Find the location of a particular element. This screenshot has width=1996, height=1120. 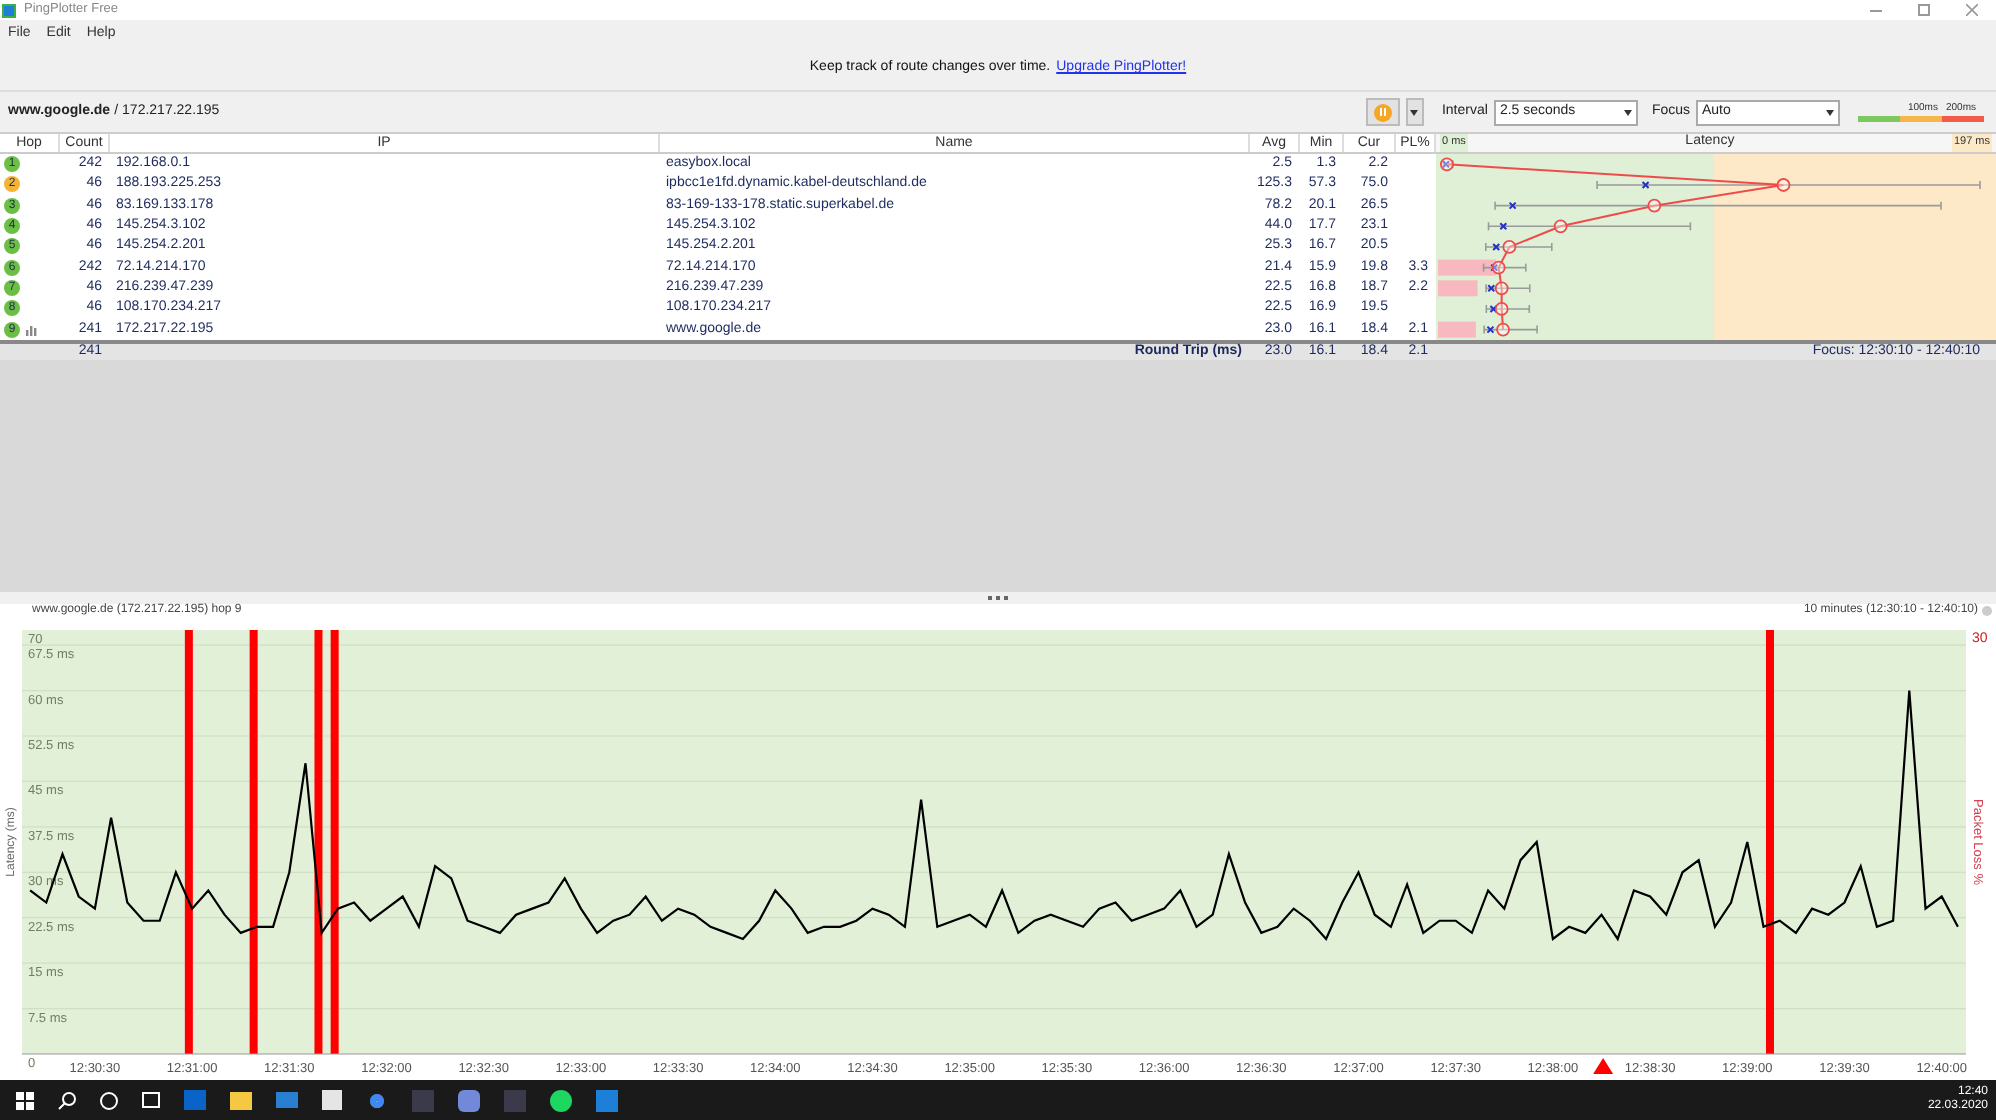

maximize-icon is located at coordinates (1924, 10).